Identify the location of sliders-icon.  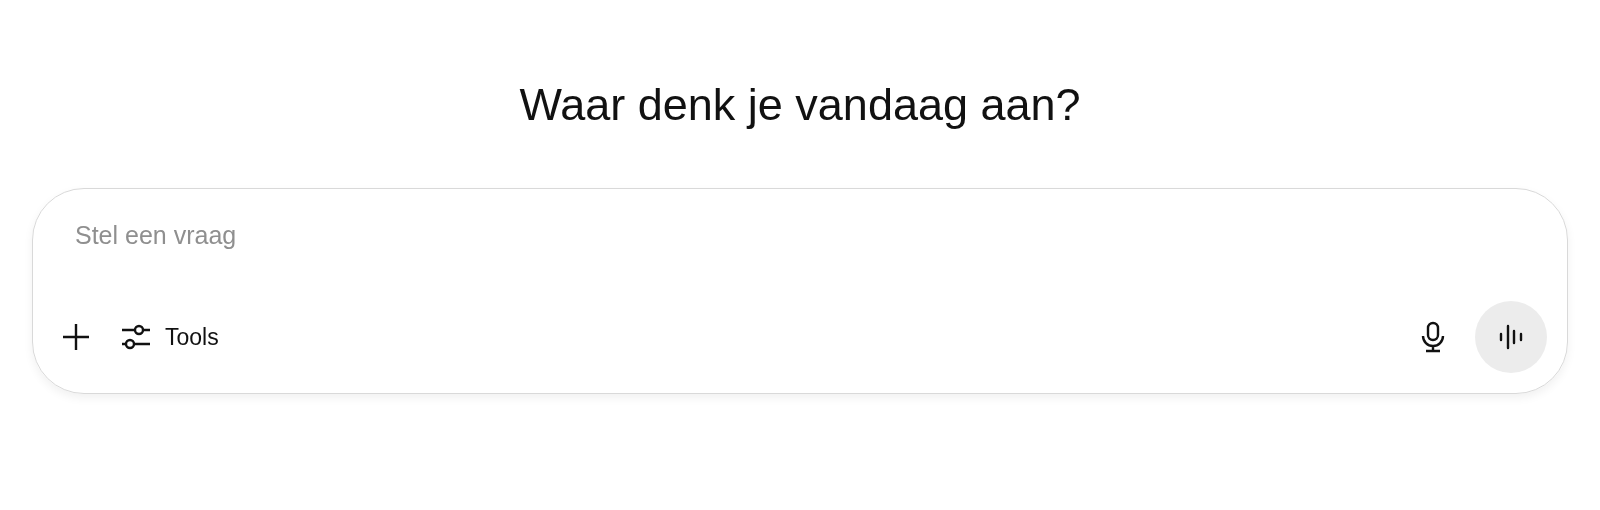
(136, 337).